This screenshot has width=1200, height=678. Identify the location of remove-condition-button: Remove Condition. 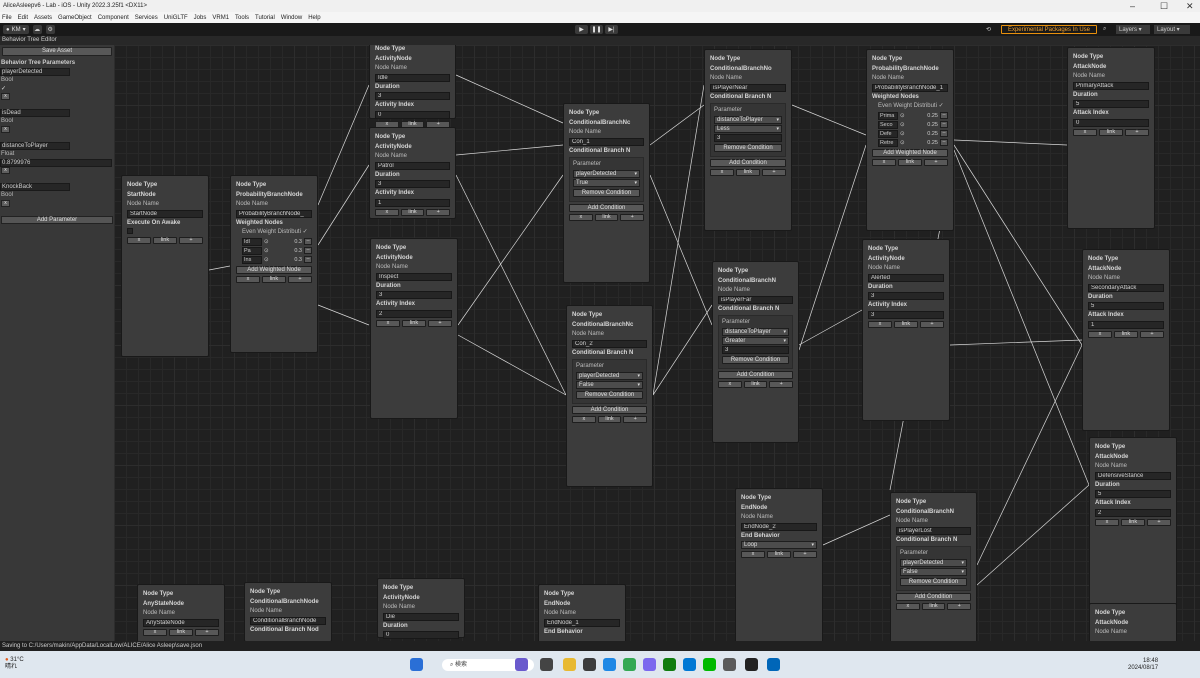
(748, 147).